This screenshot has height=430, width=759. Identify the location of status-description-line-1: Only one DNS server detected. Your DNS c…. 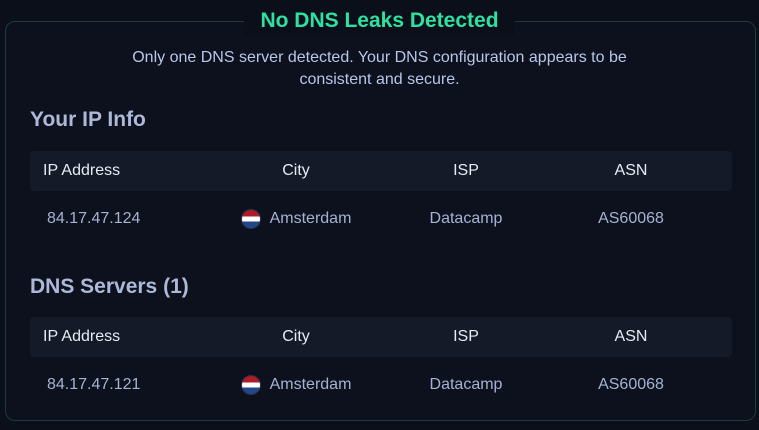
(379, 57).